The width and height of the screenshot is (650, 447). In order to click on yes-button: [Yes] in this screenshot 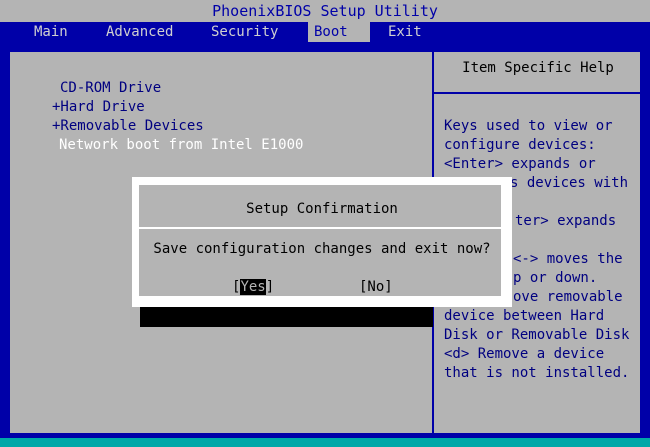, I will do `click(253, 287)`.